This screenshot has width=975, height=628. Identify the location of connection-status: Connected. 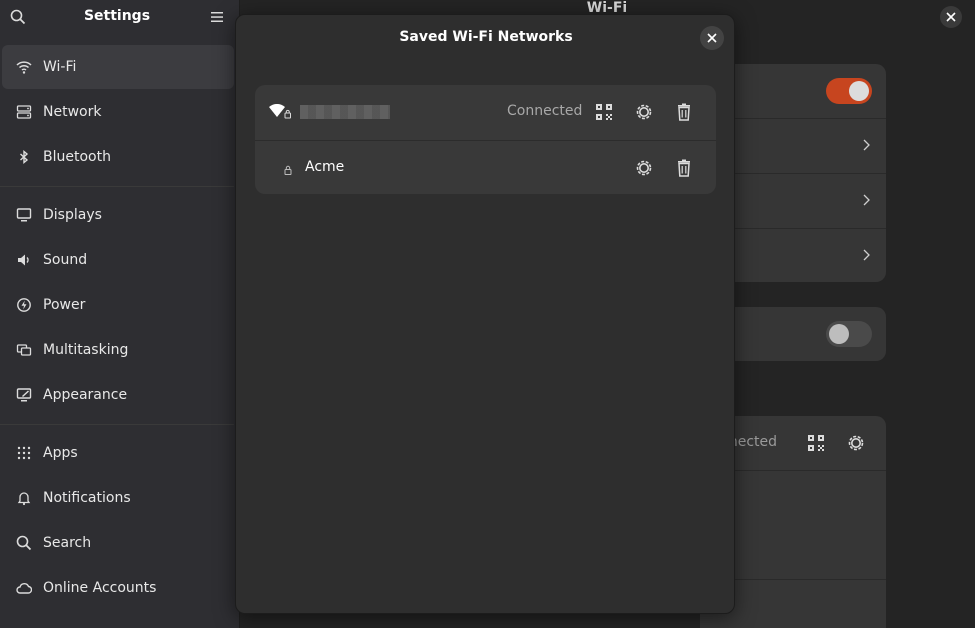
(545, 111).